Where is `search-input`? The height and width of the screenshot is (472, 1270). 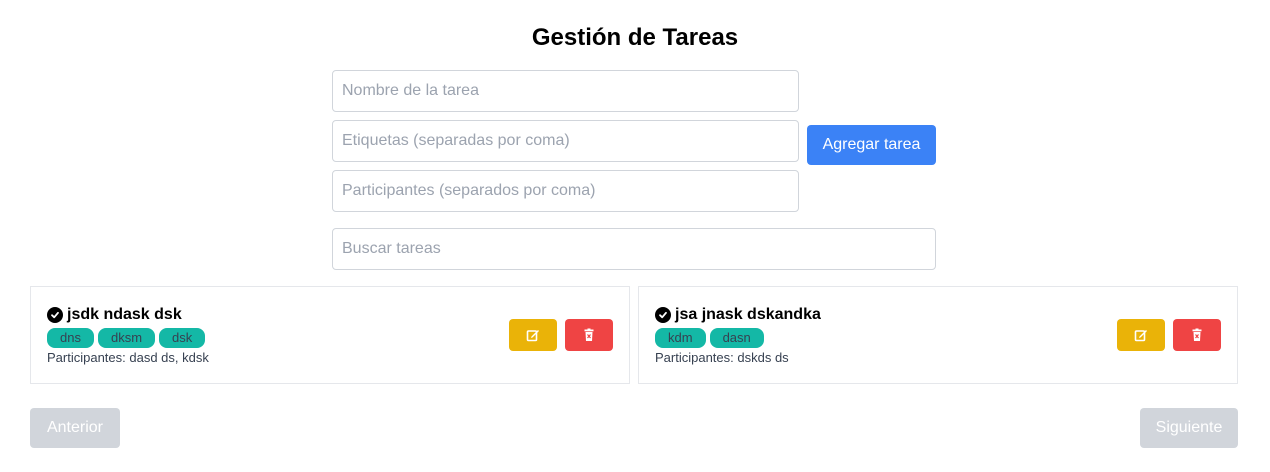
search-input is located at coordinates (634, 249).